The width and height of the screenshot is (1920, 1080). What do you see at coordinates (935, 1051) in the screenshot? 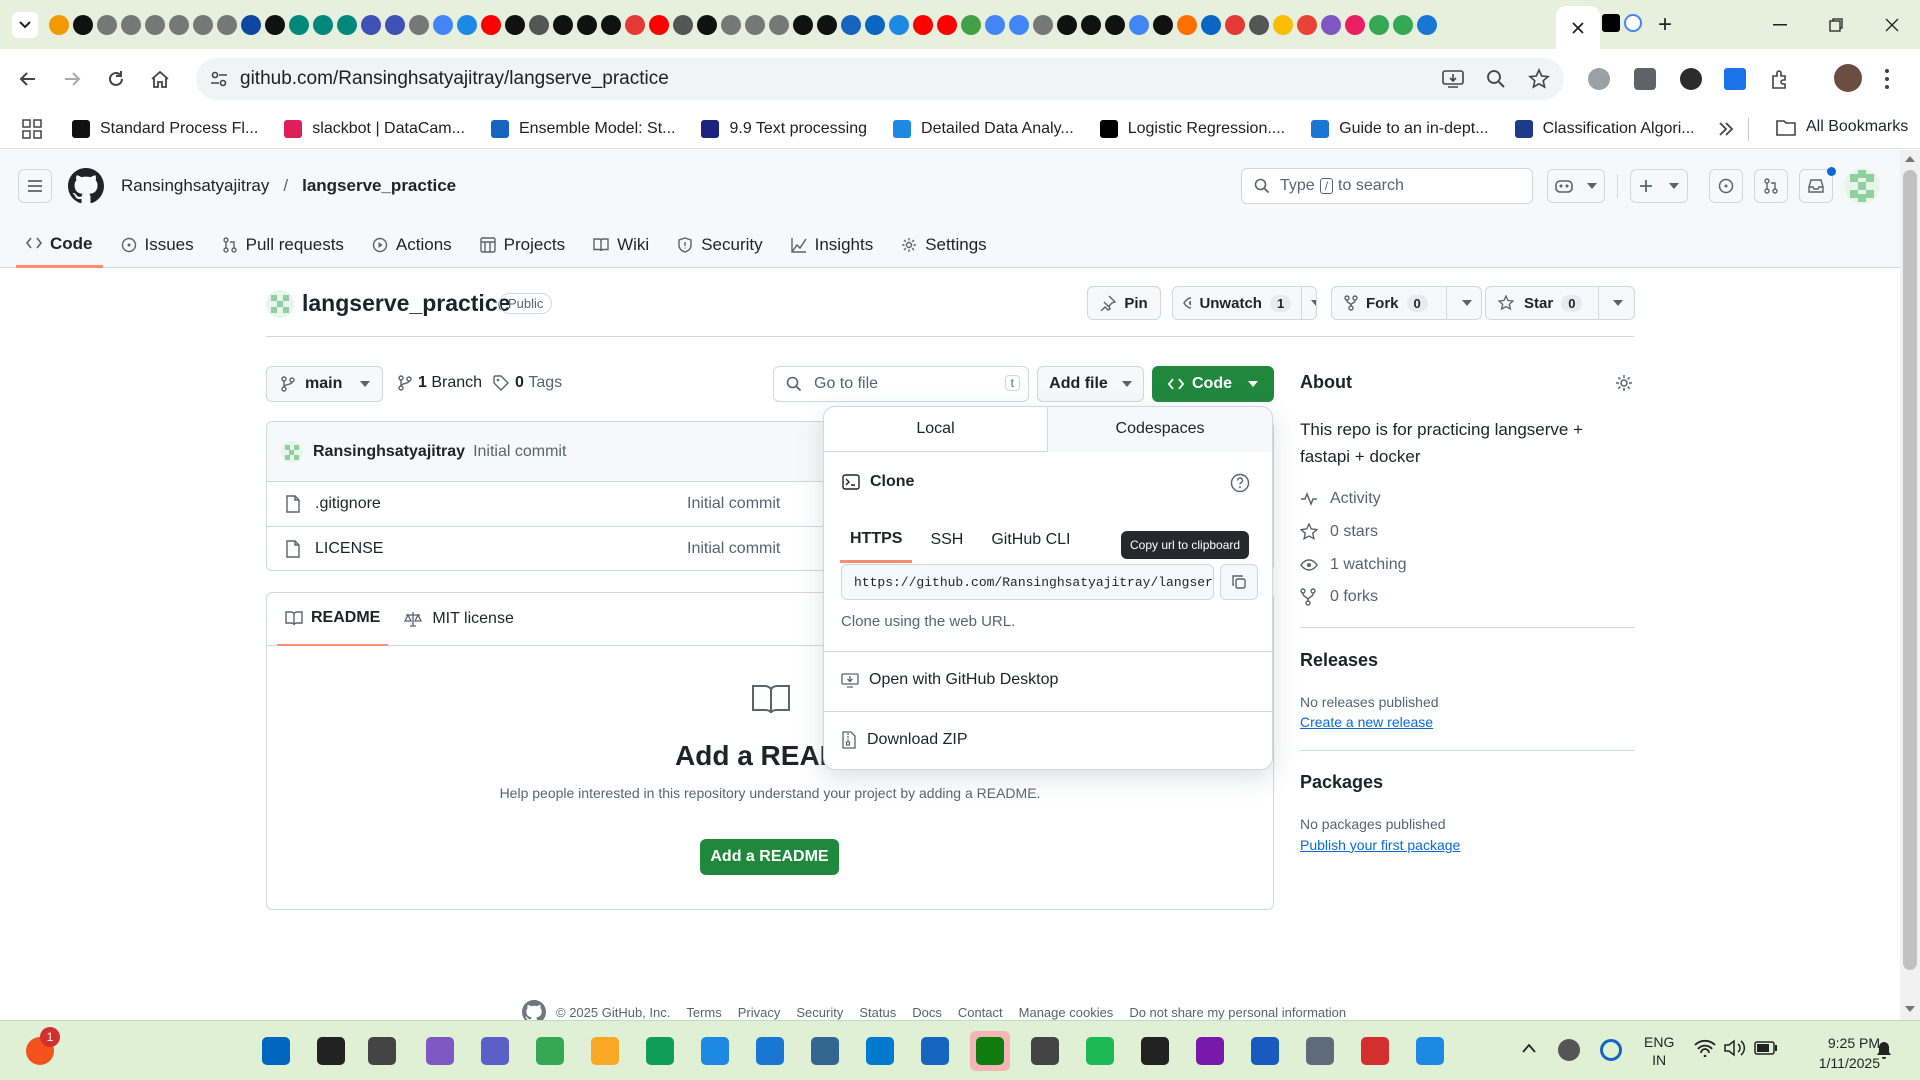
I see `taskbar-app-remote-desktop` at bounding box center [935, 1051].